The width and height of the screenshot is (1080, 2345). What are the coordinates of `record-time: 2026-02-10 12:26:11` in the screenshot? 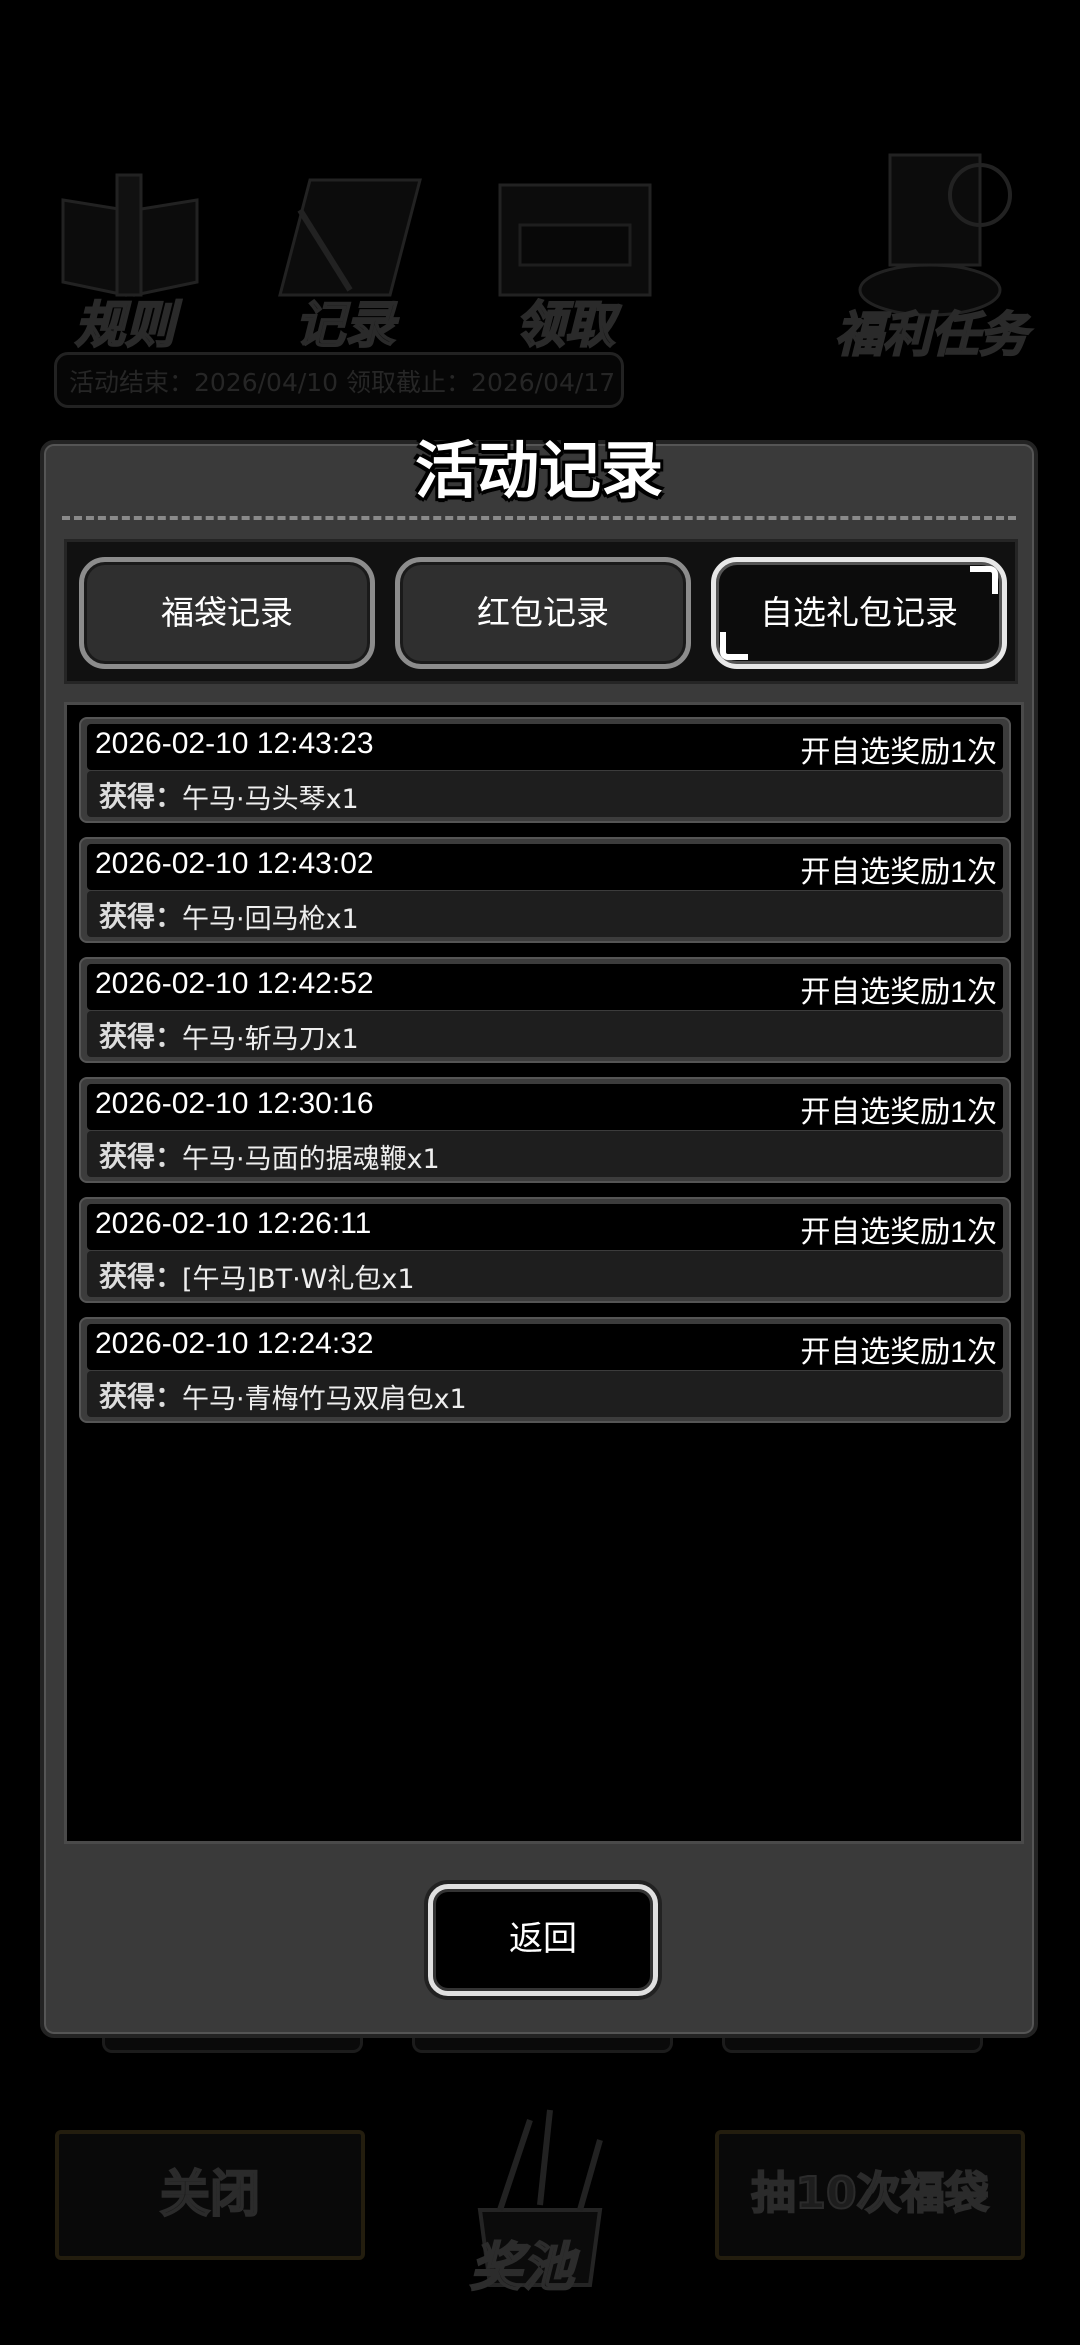 It's located at (233, 1223).